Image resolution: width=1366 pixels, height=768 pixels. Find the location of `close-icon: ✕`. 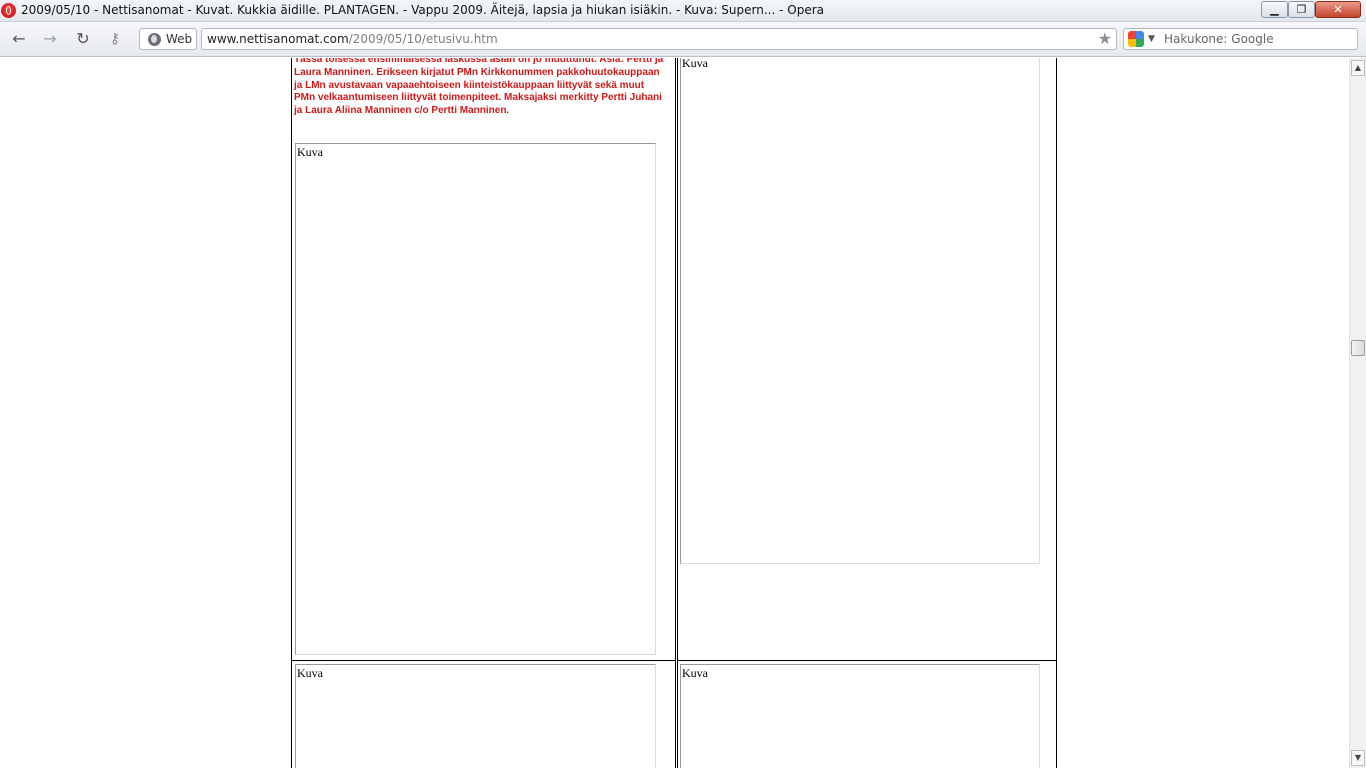

close-icon: ✕ is located at coordinates (1338, 9).